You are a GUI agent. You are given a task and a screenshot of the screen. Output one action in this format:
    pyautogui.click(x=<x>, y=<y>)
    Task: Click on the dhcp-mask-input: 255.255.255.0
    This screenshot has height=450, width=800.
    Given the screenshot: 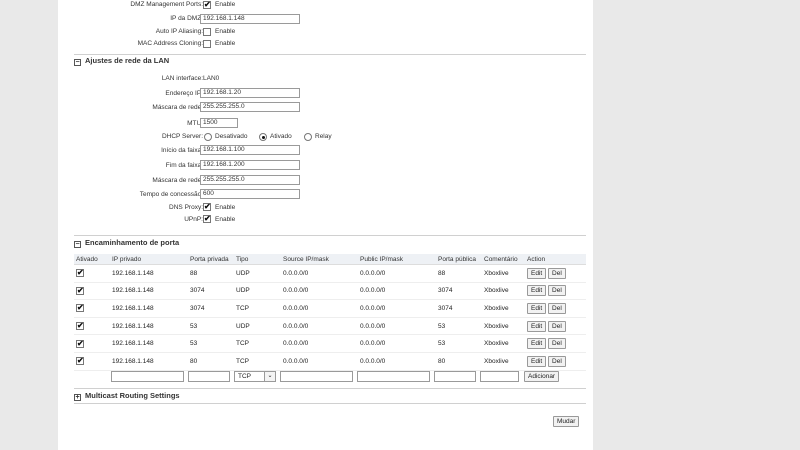 What is the action you would take?
    pyautogui.click(x=250, y=180)
    